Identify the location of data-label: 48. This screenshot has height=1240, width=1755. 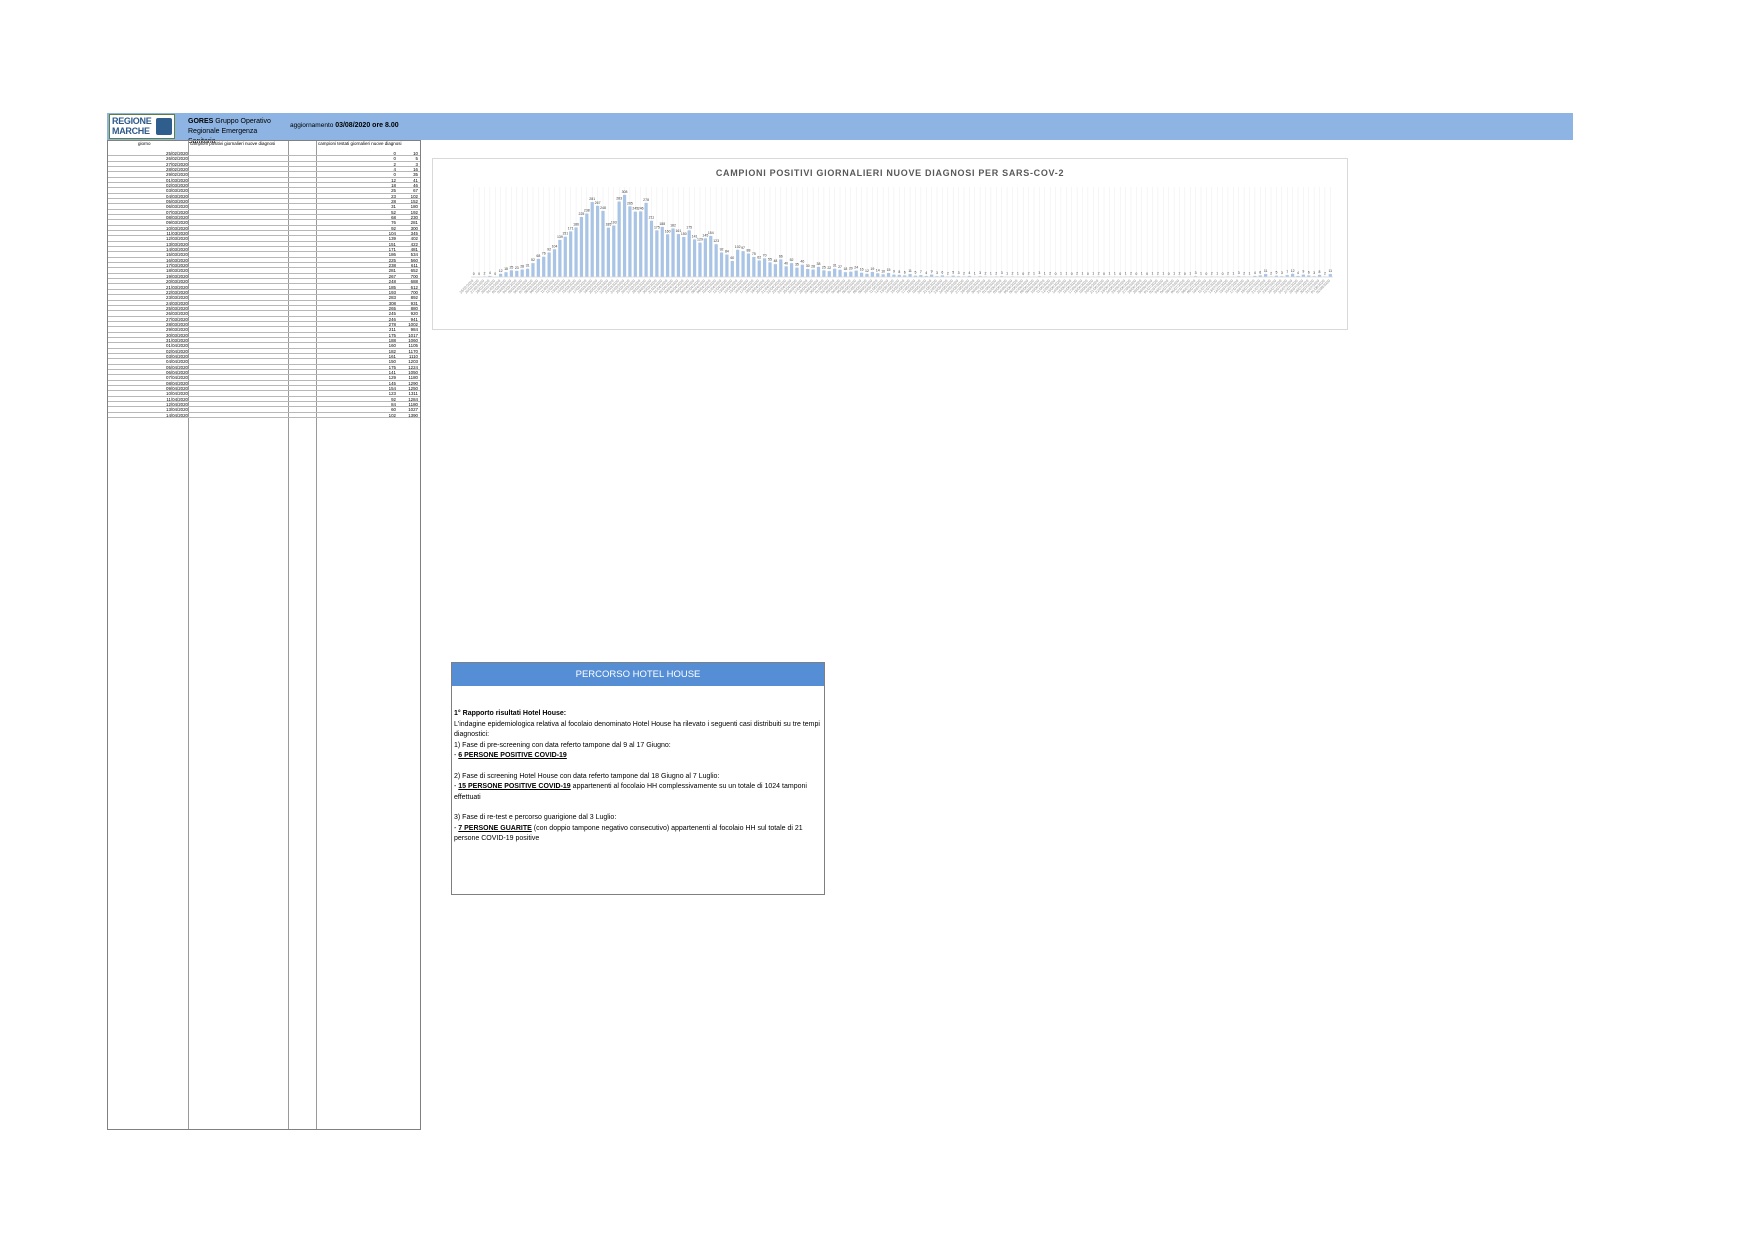
(775, 261).